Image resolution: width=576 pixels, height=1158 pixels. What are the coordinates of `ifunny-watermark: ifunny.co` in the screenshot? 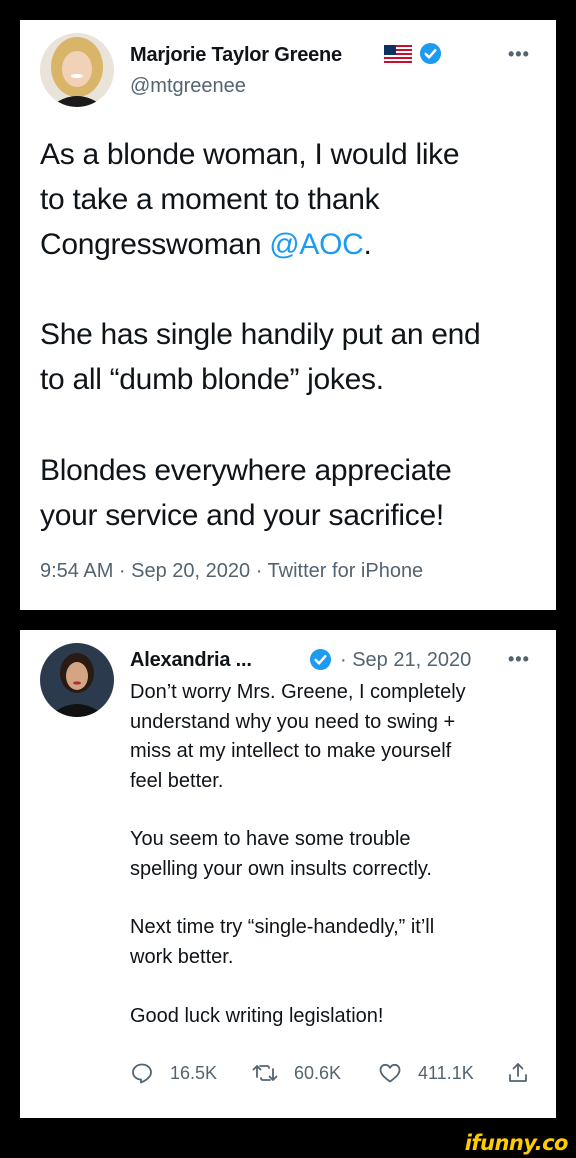 It's located at (516, 1143).